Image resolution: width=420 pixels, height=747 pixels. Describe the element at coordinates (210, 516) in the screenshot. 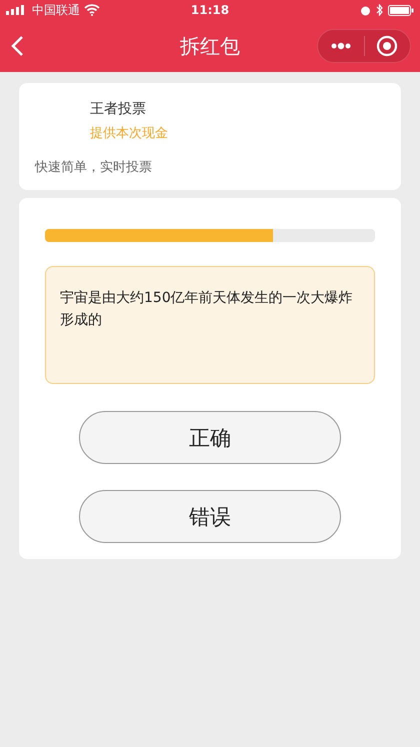

I see `answer-button: 错误` at that location.